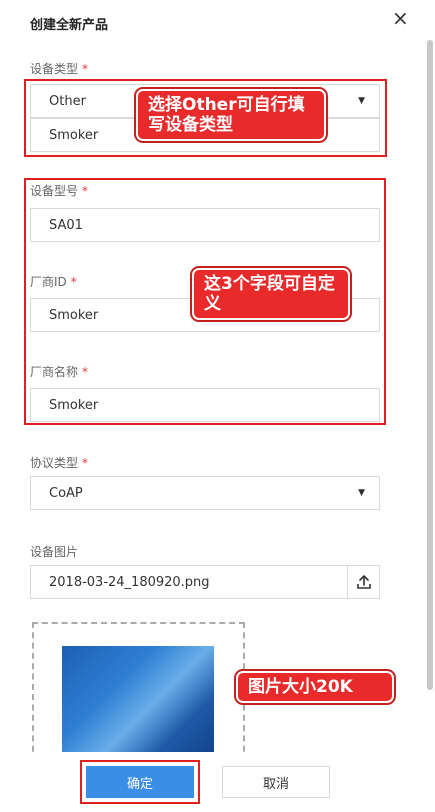 This screenshot has width=435, height=812. I want to click on upload-icon, so click(363, 582).